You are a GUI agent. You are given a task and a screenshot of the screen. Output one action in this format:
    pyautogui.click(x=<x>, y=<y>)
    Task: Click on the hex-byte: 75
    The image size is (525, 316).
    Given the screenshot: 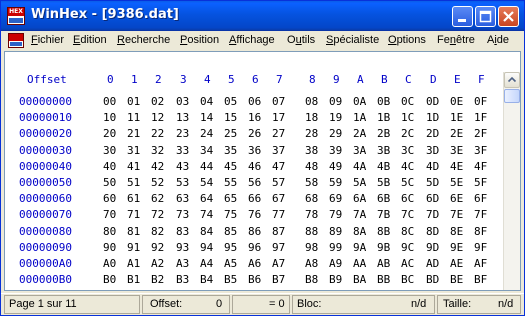 What is the action you would take?
    pyautogui.click(x=230, y=215)
    